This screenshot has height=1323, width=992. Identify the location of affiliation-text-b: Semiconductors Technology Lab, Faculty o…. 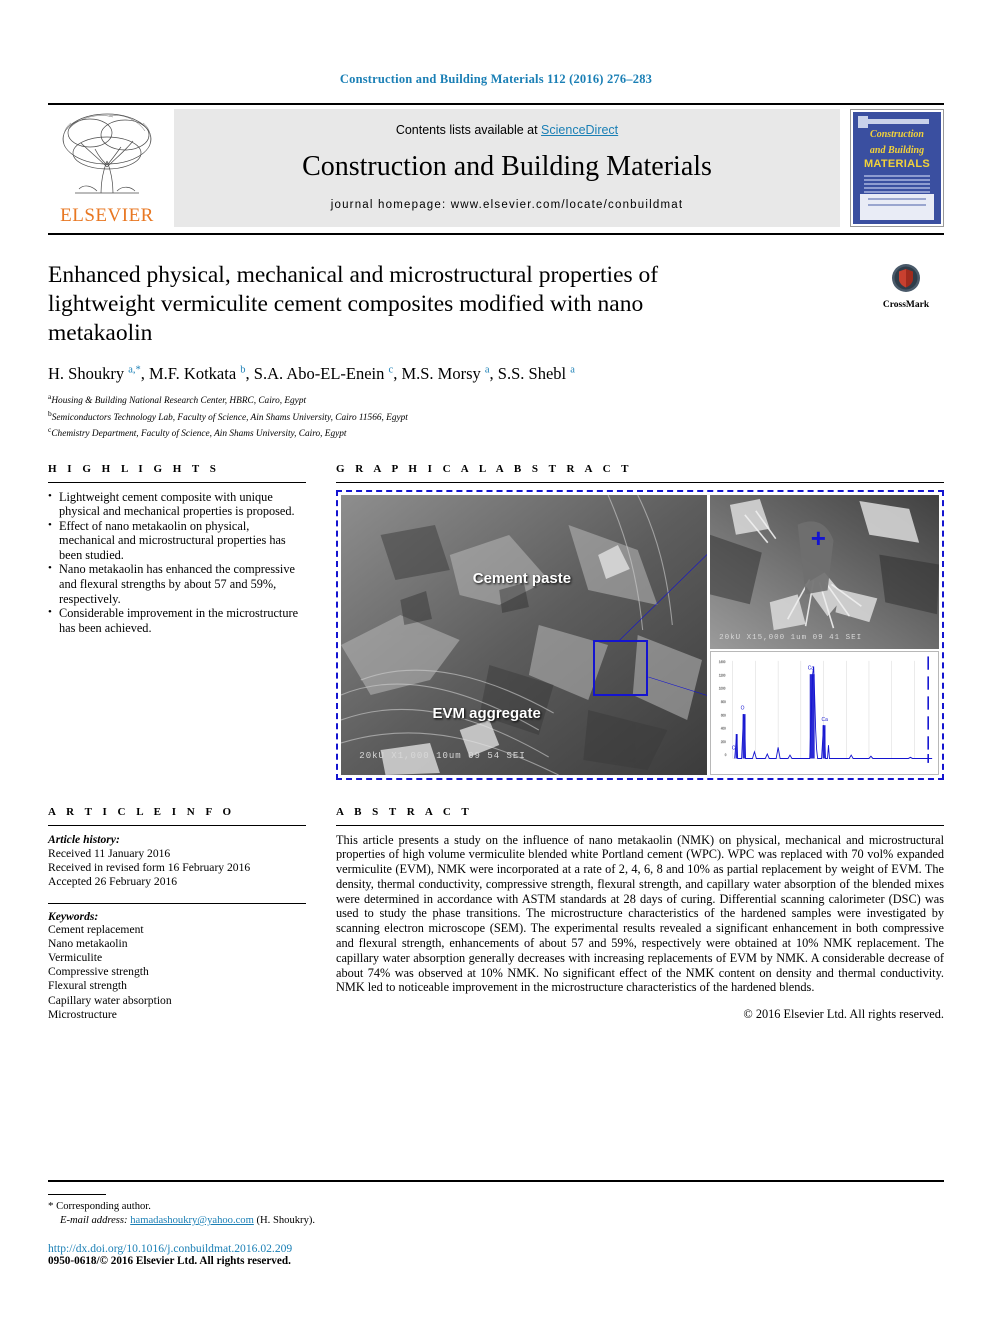
(229, 417).